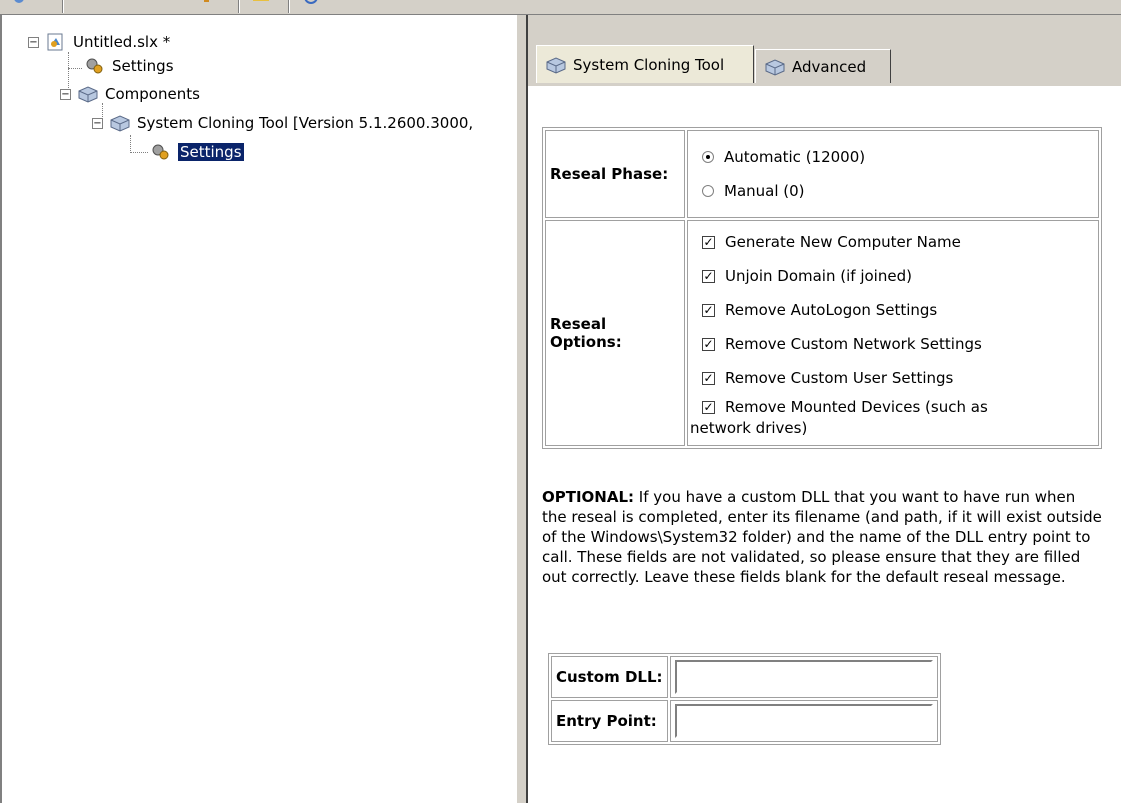 The width and height of the screenshot is (1121, 803). I want to click on tree-item-components: − Components, so click(130, 94).